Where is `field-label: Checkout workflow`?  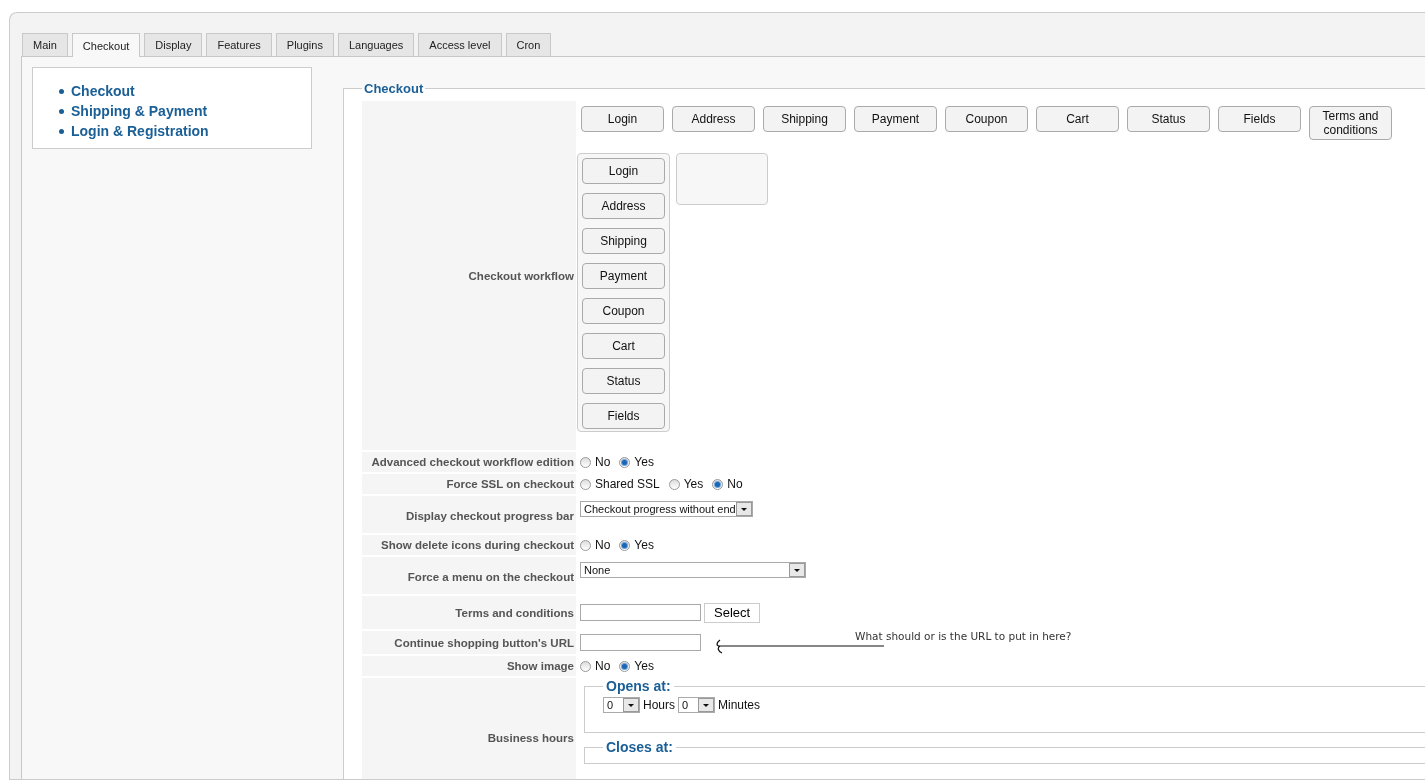 field-label: Checkout workflow is located at coordinates (521, 275).